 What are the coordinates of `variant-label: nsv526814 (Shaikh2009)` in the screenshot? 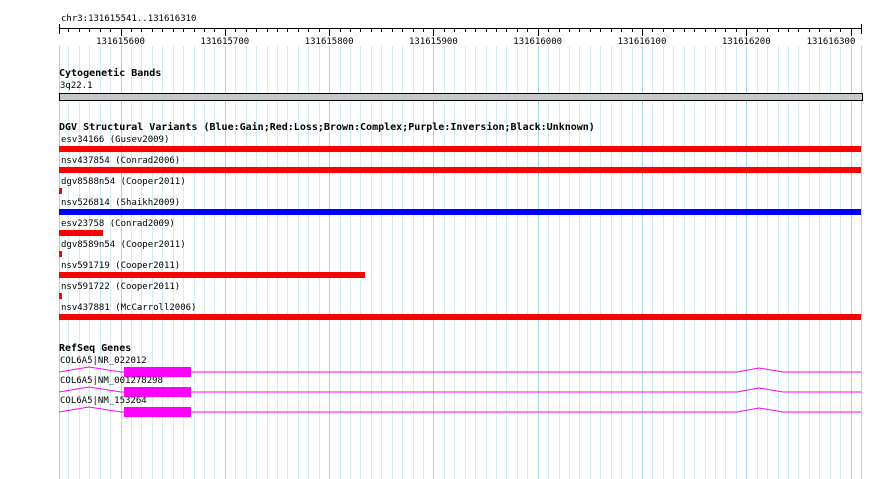 It's located at (120, 203).